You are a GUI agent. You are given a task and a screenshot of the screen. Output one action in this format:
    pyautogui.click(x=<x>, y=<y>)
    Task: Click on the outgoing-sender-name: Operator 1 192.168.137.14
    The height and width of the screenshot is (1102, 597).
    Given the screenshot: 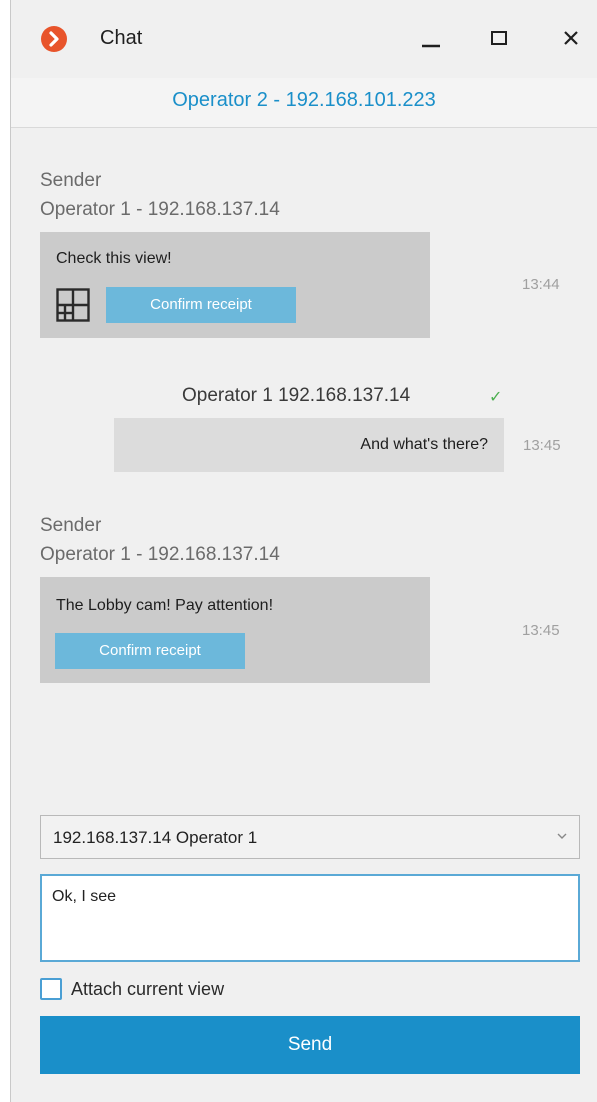 What is the action you would take?
    pyautogui.click(x=296, y=395)
    